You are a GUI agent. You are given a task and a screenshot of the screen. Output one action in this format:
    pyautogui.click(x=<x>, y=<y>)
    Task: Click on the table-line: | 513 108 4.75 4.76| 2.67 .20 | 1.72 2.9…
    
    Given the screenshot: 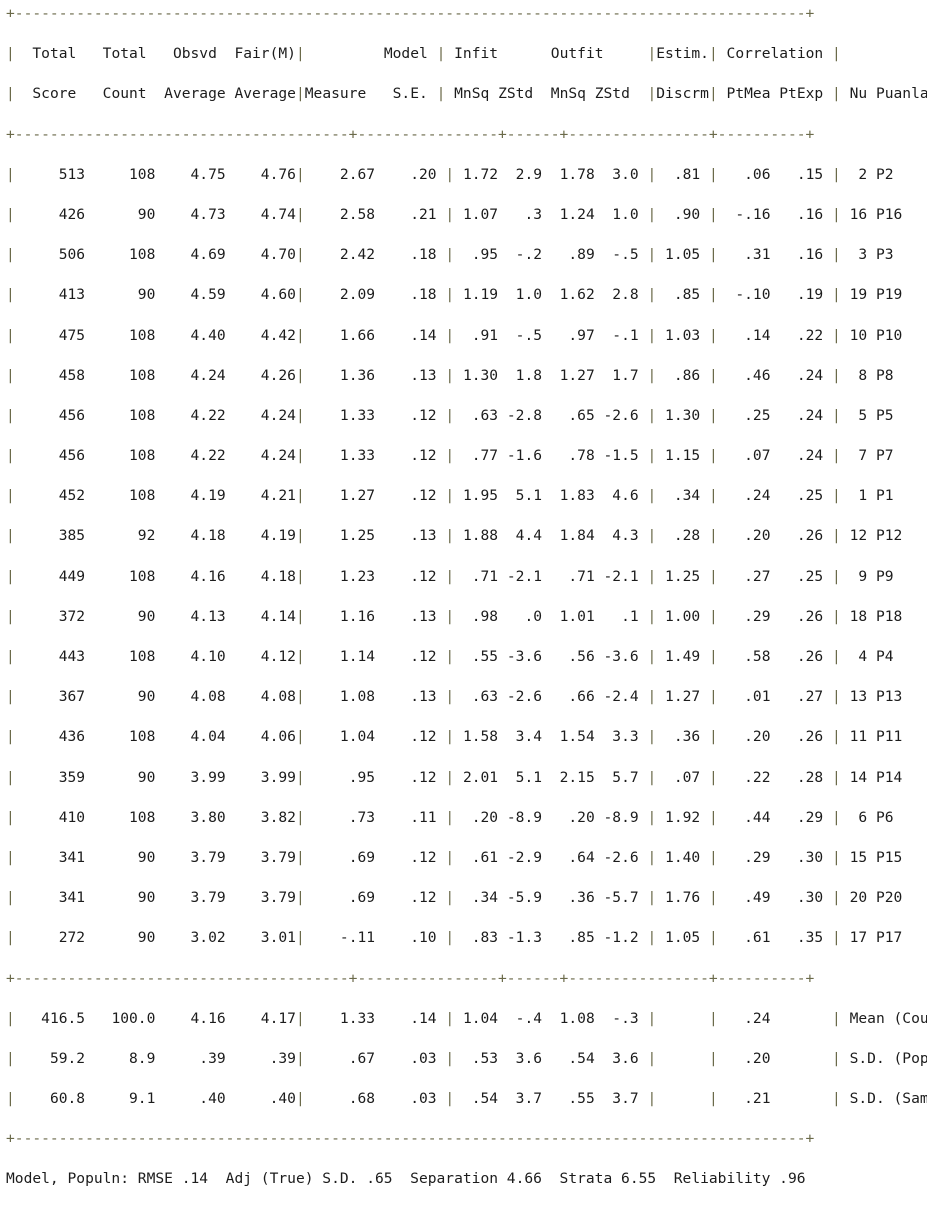 What is the action you would take?
    pyautogui.click(x=450, y=174)
    